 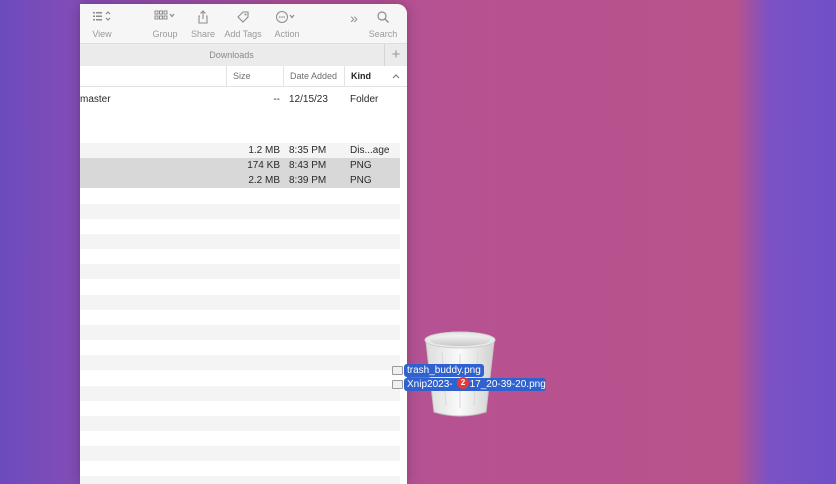 What do you see at coordinates (240, 99) in the screenshot?
I see `table-row: master -- 12/15/23 Folder` at bounding box center [240, 99].